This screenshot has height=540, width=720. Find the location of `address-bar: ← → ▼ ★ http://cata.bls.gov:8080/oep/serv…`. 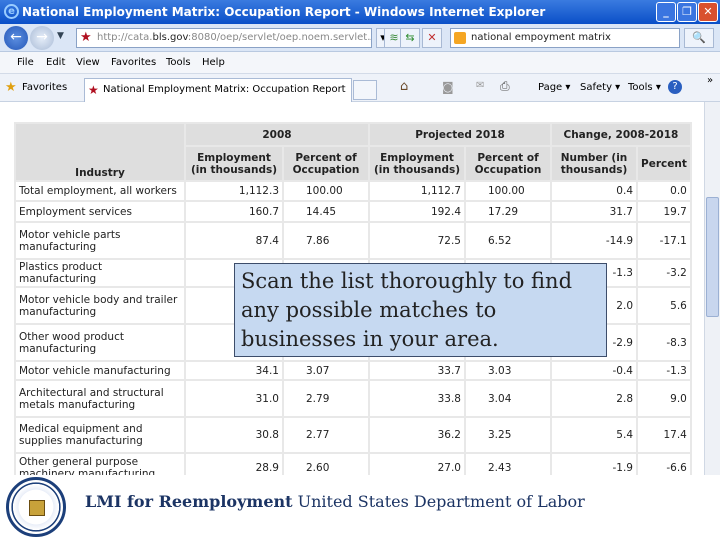

address-bar: ← → ▼ ★ http://cata.bls.gov:8080/oep/serv… is located at coordinates (360, 38).